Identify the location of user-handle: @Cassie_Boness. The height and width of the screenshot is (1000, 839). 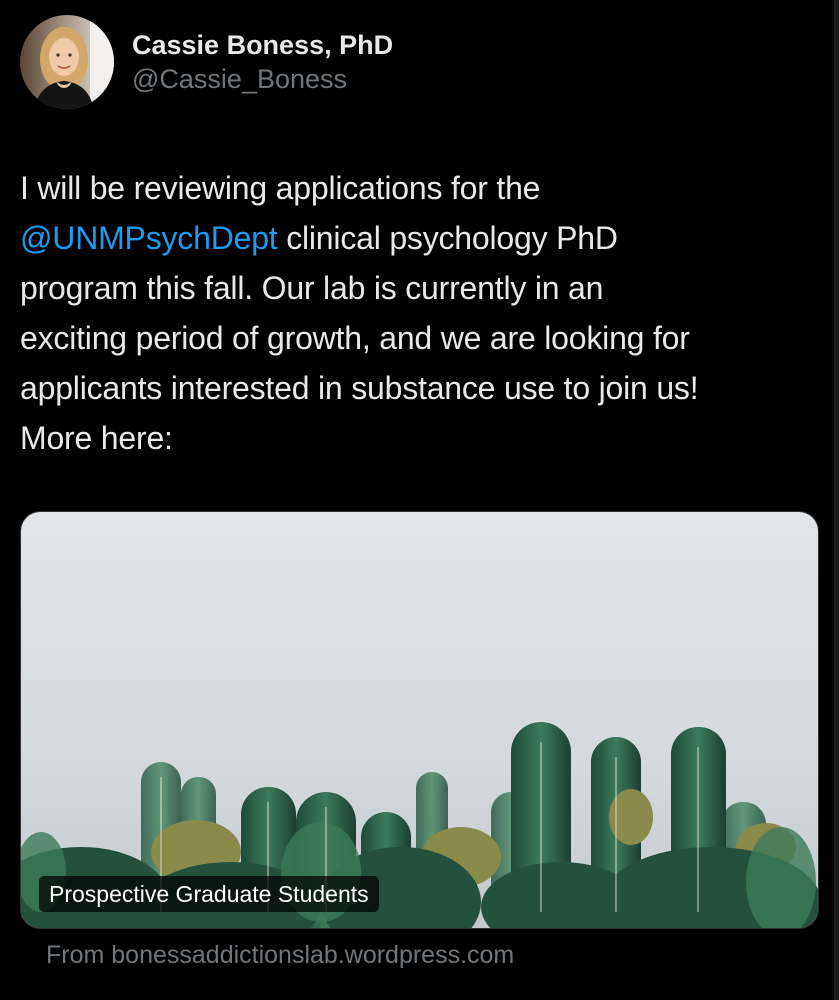
(262, 79).